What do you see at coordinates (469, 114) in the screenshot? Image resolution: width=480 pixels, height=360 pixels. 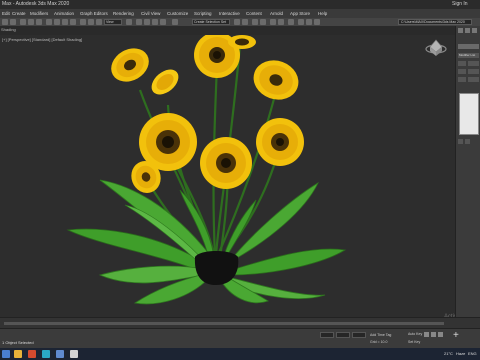 I see `modifier-stack-list` at bounding box center [469, 114].